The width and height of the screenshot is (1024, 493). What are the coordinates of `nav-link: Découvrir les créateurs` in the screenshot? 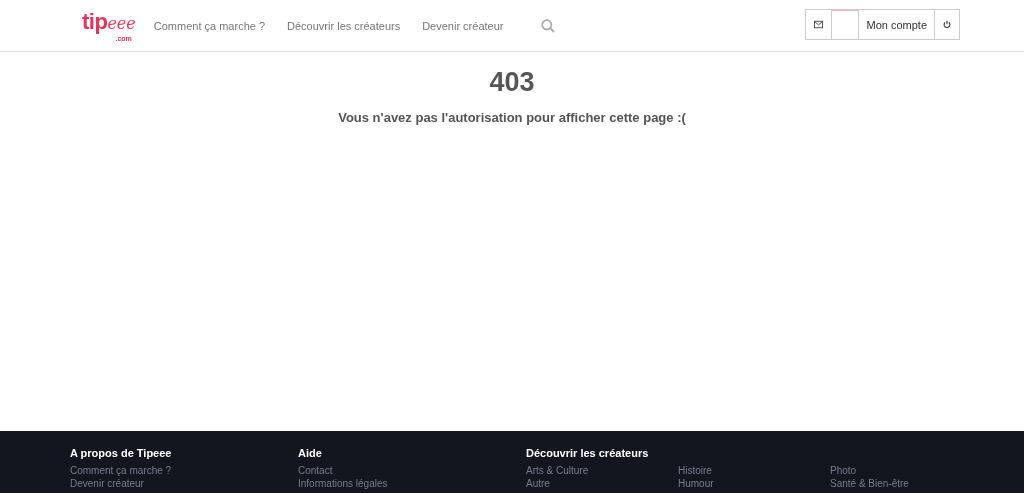 It's located at (344, 25).